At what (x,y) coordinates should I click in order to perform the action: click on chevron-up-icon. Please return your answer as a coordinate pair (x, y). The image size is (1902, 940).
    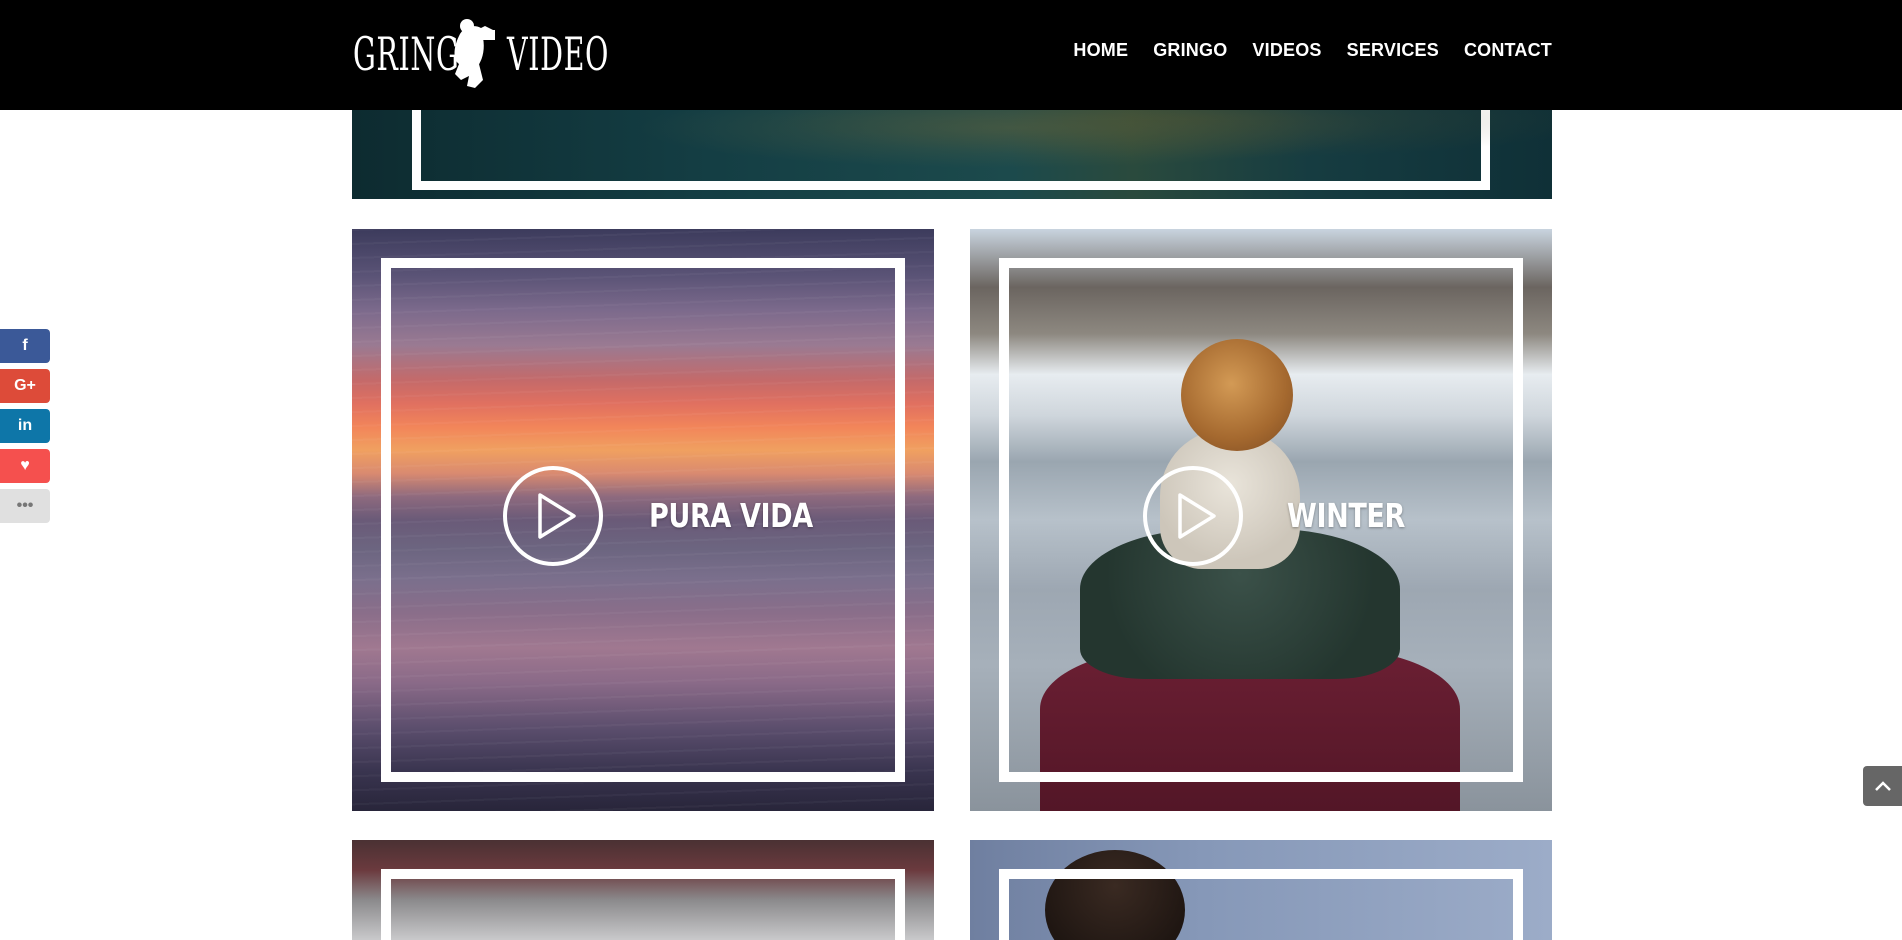
    Looking at the image, I should click on (1882, 786).